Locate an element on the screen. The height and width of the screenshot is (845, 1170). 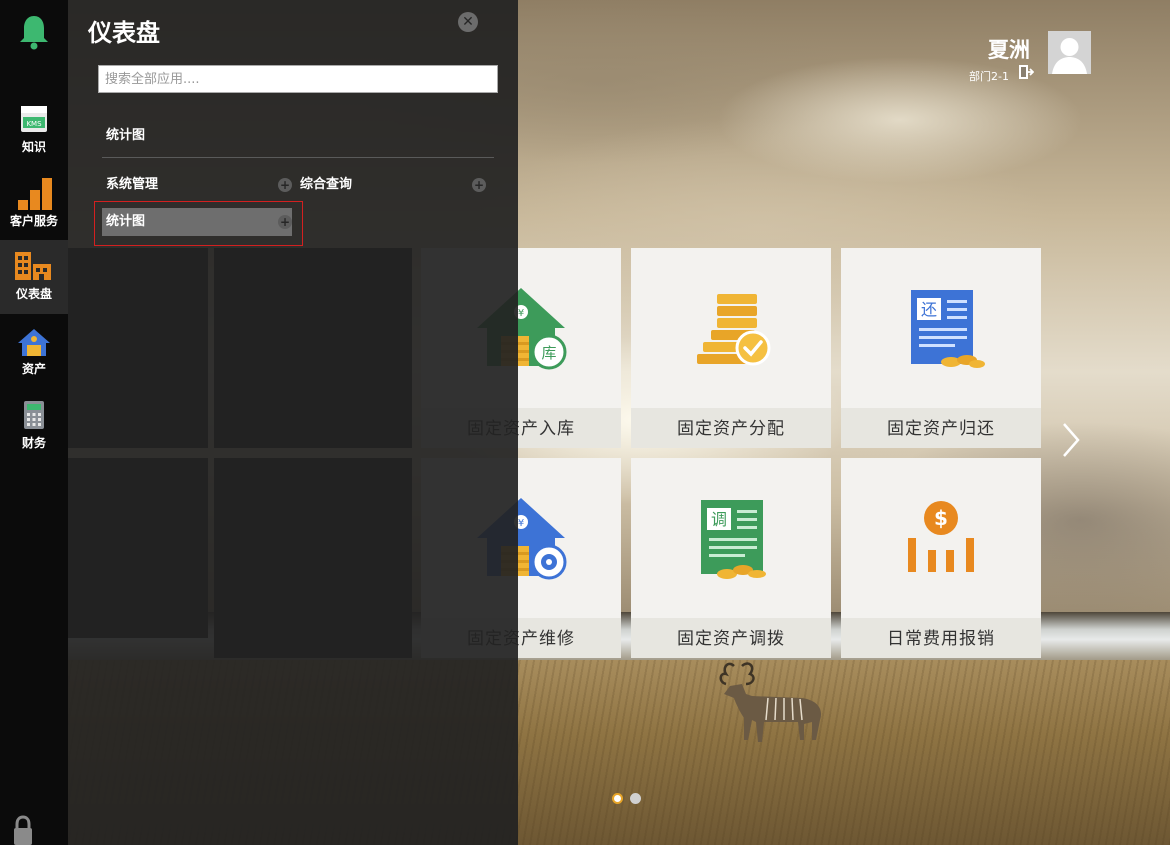
dollar-bars-icon: $ is located at coordinates (941, 536).